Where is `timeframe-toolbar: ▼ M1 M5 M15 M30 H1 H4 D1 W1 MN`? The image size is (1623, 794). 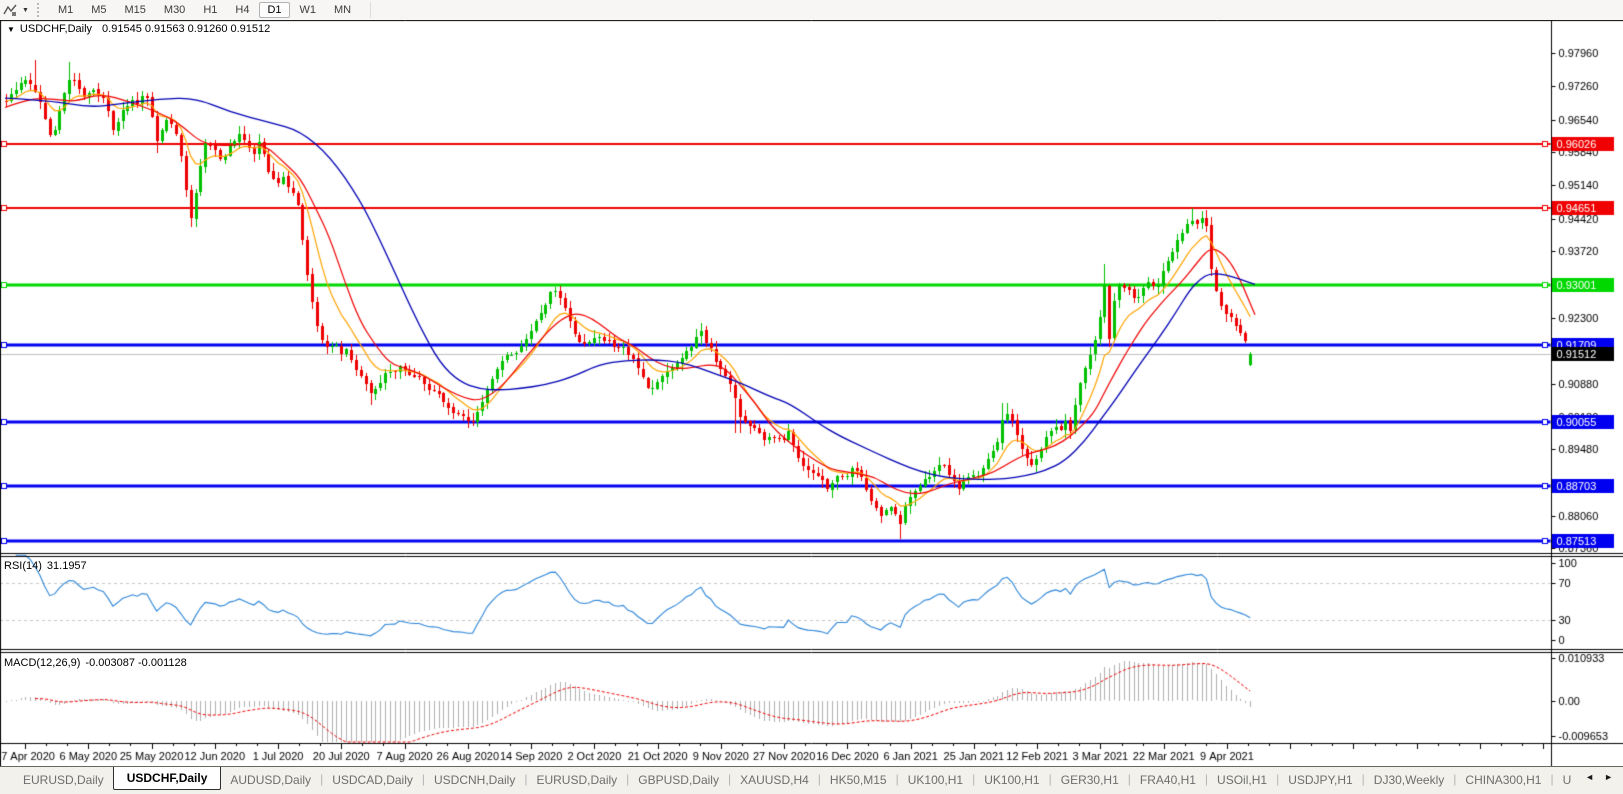
timeframe-toolbar: ▼ M1 M5 M15 M30 H1 H4 D1 W1 MN is located at coordinates (811, 10).